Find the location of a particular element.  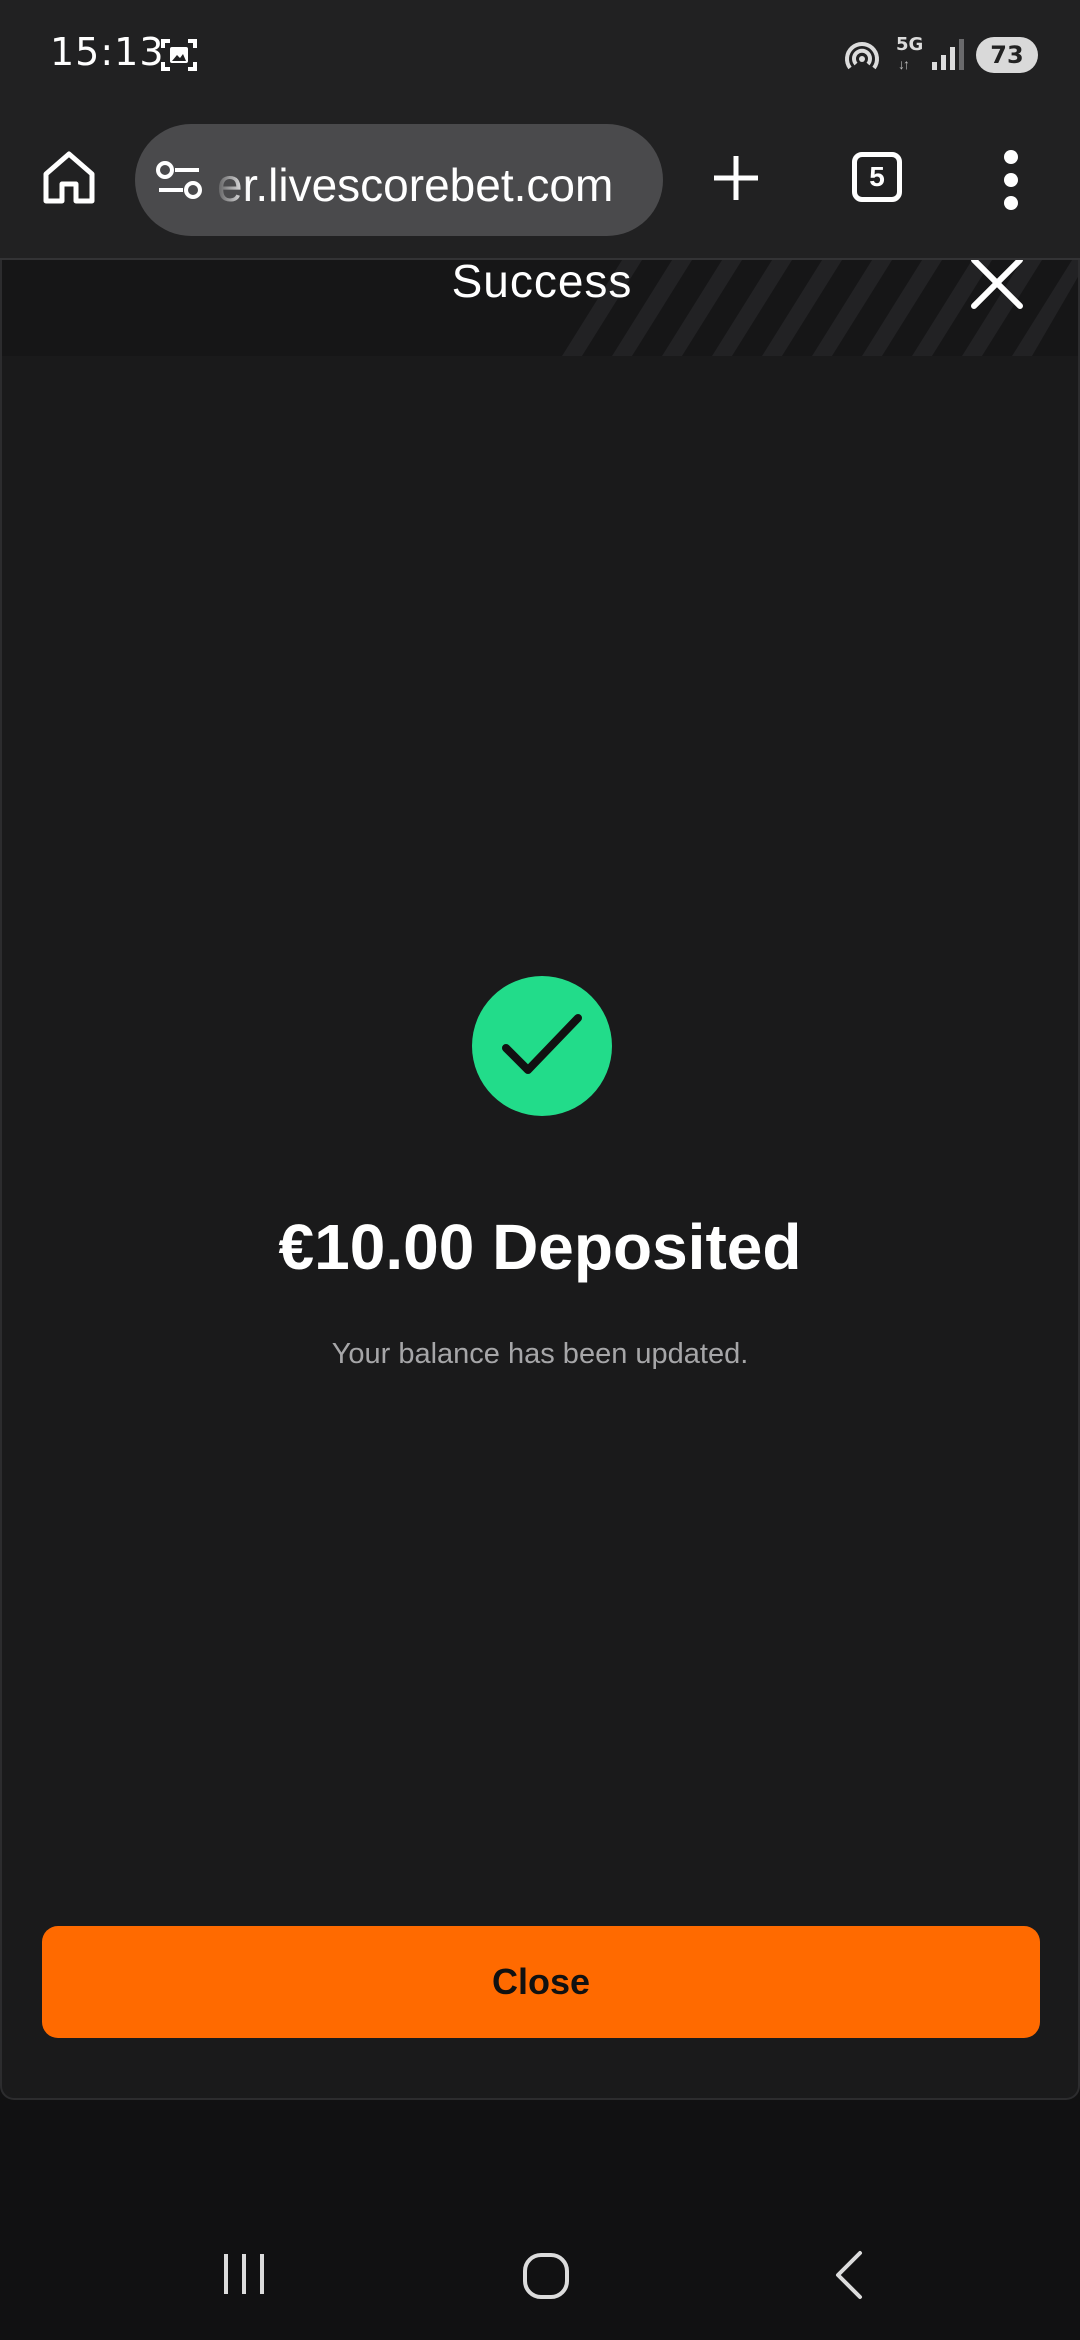

data-activity-icon: ↓↑ is located at coordinates (904, 64).